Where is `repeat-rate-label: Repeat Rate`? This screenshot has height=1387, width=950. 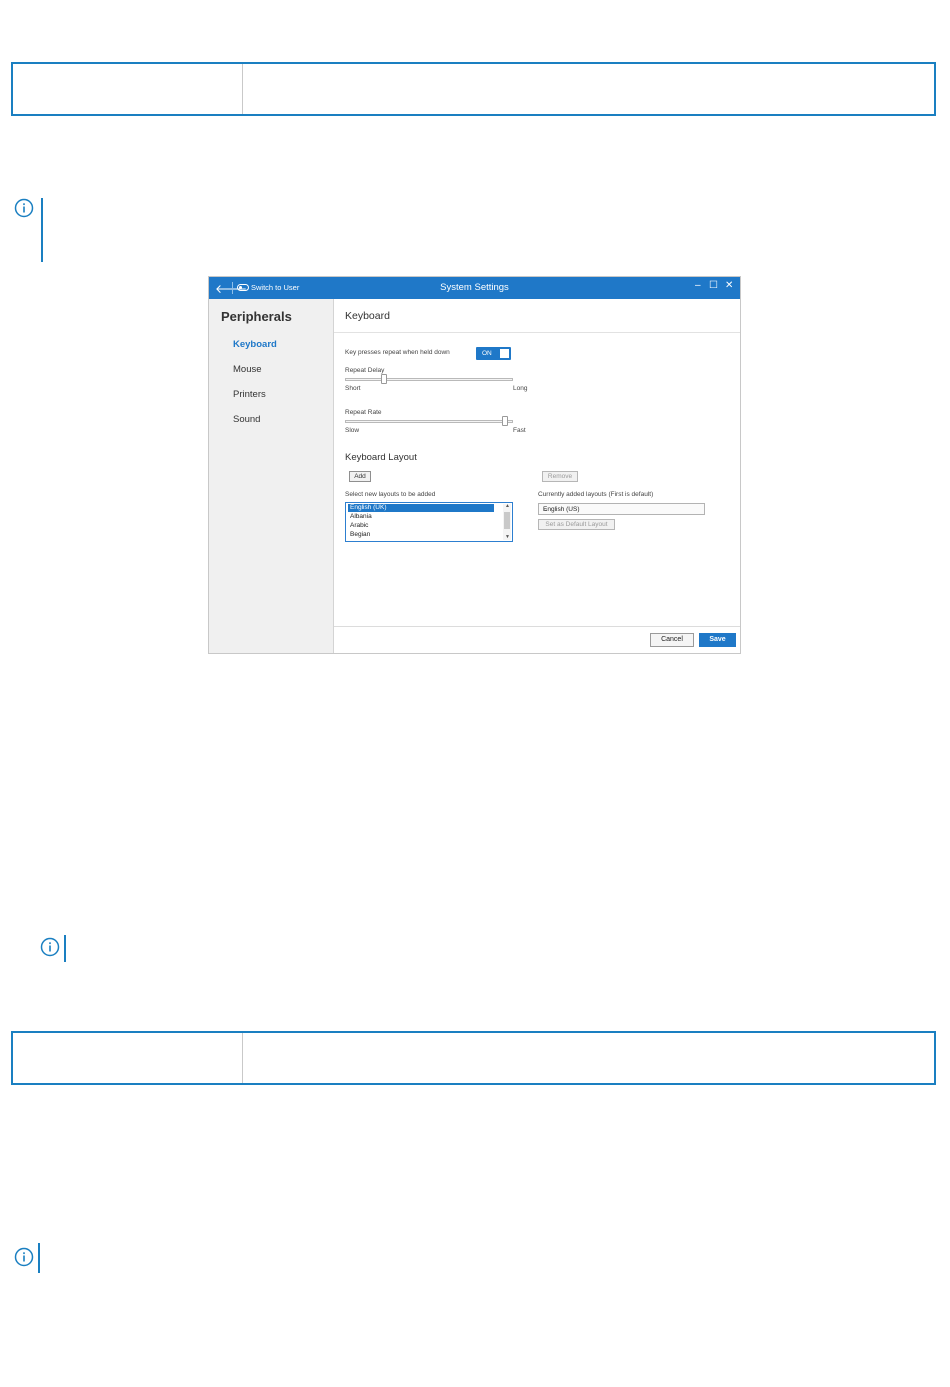 repeat-rate-label: Repeat Rate is located at coordinates (363, 412).